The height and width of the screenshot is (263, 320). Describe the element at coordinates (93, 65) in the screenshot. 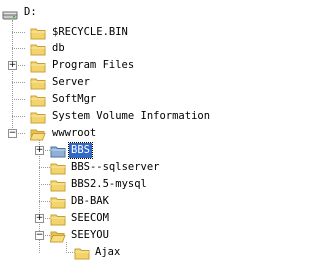

I see `tree-node-label: Program Files` at that location.